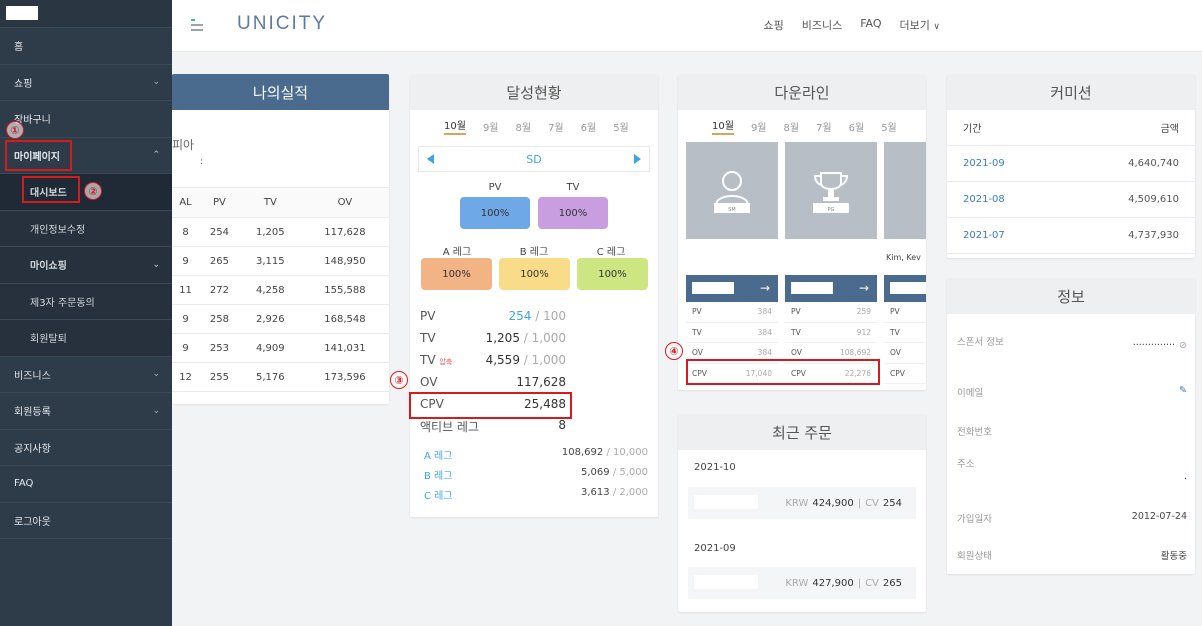 This screenshot has width=1202, height=626. Describe the element at coordinates (984, 199) in the screenshot. I see `commission-period: 2021-08` at that location.